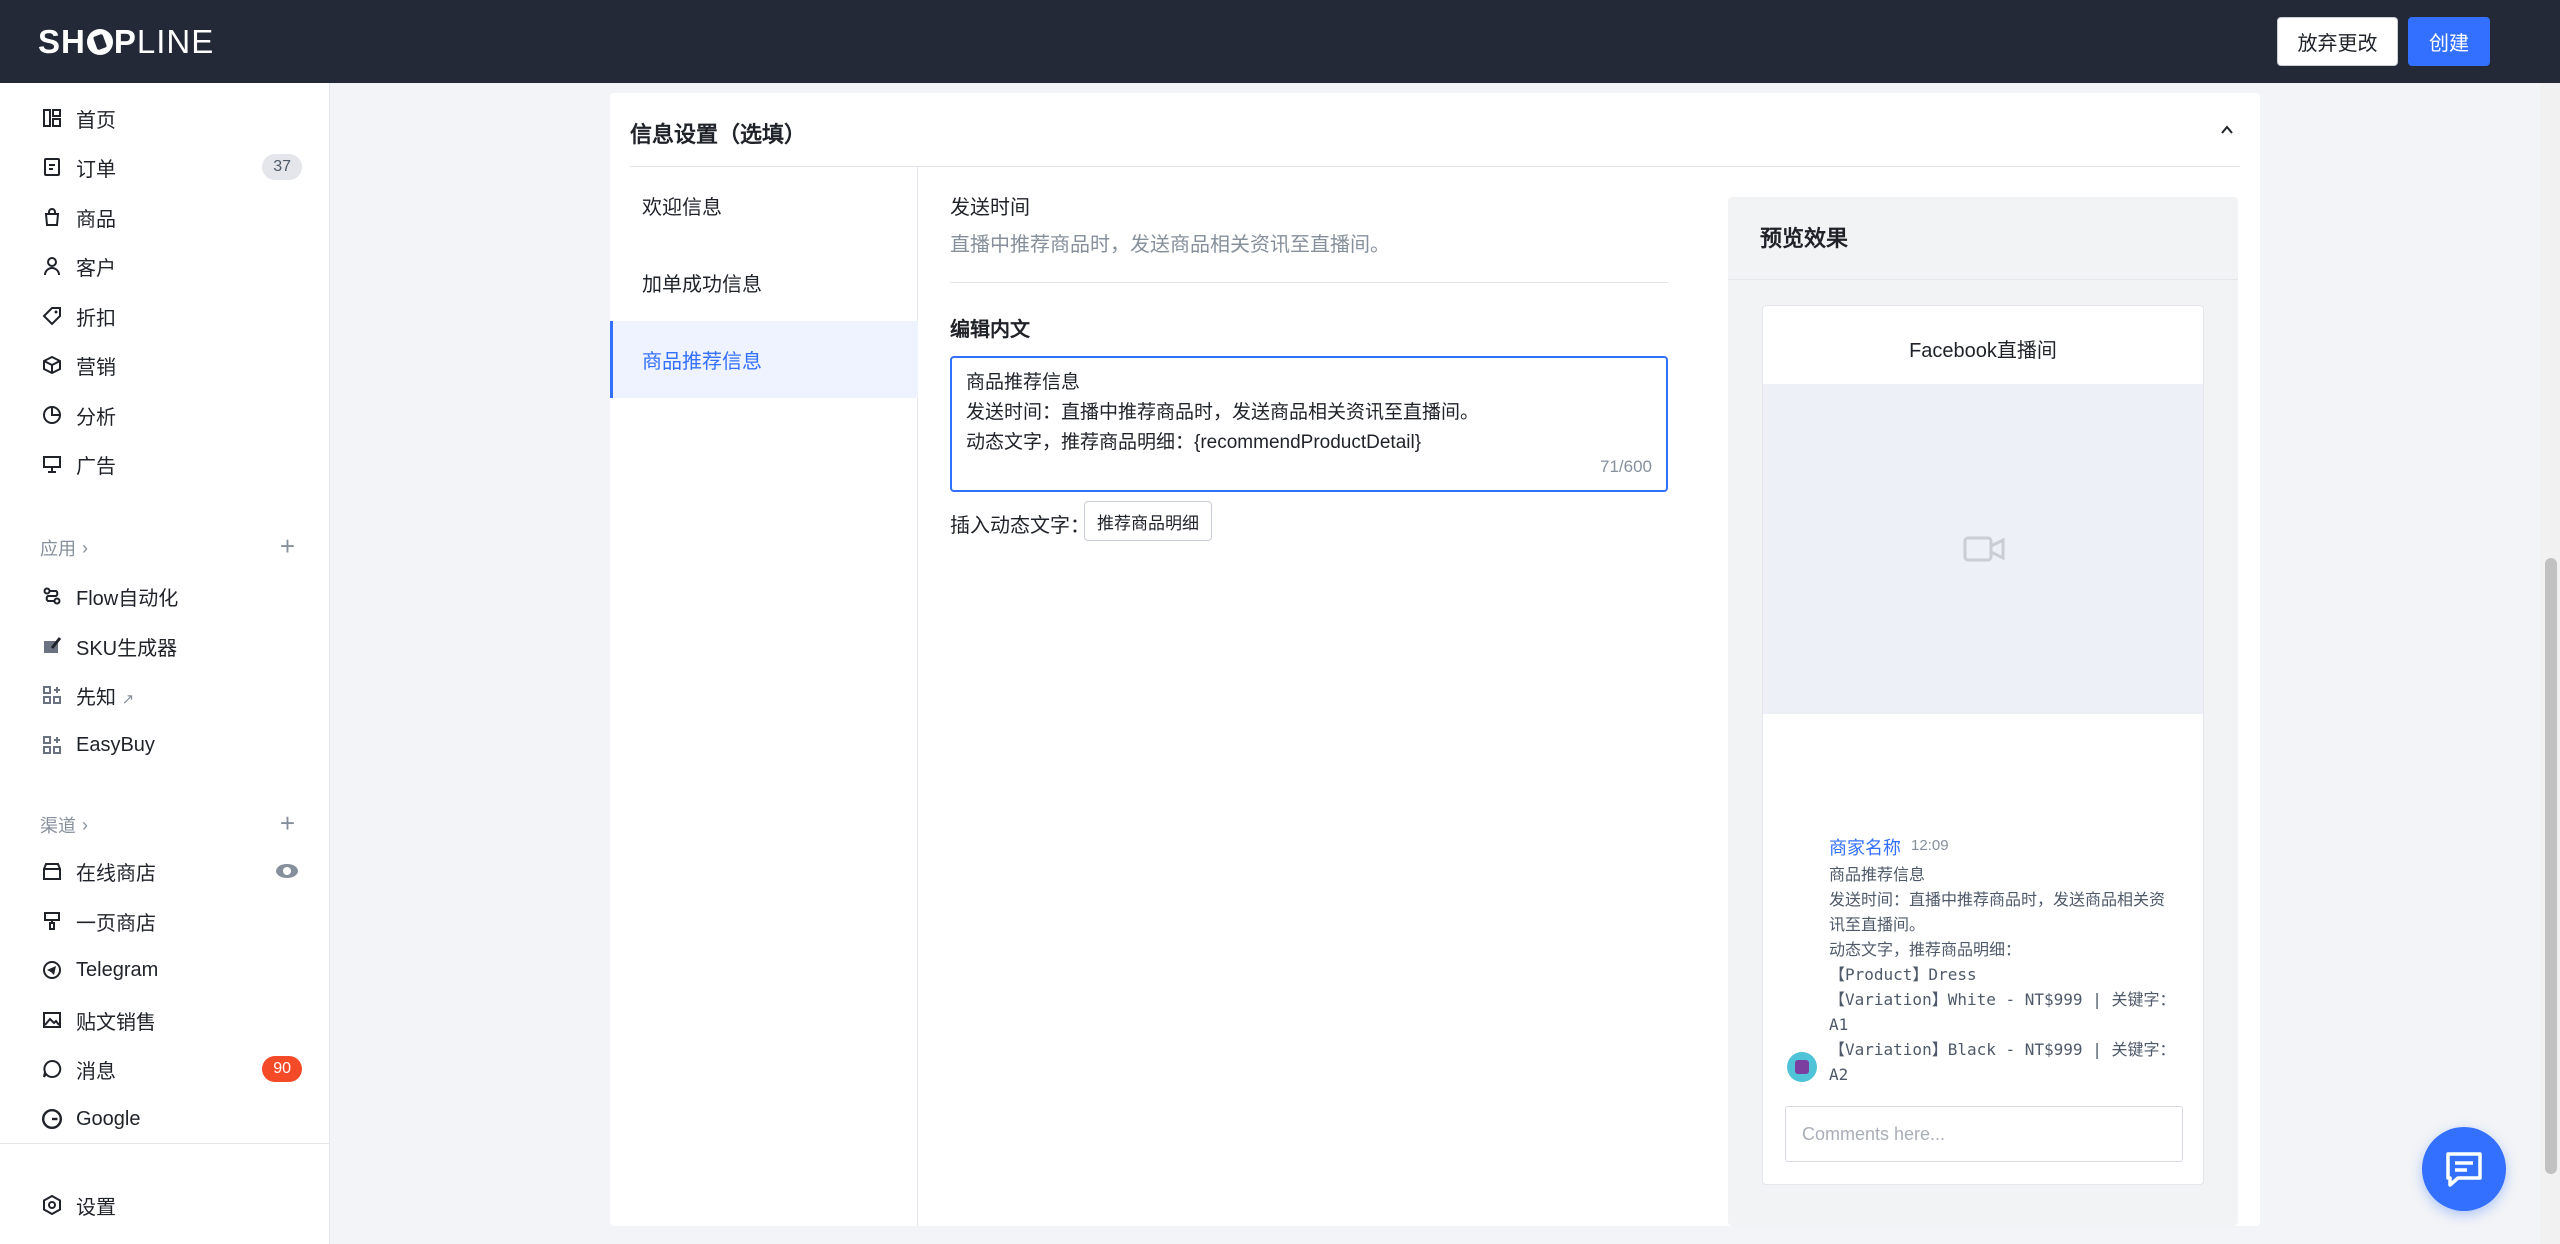  Describe the element at coordinates (164, 1069) in the screenshot. I see `sidebar-item-messages: 消息 90` at that location.